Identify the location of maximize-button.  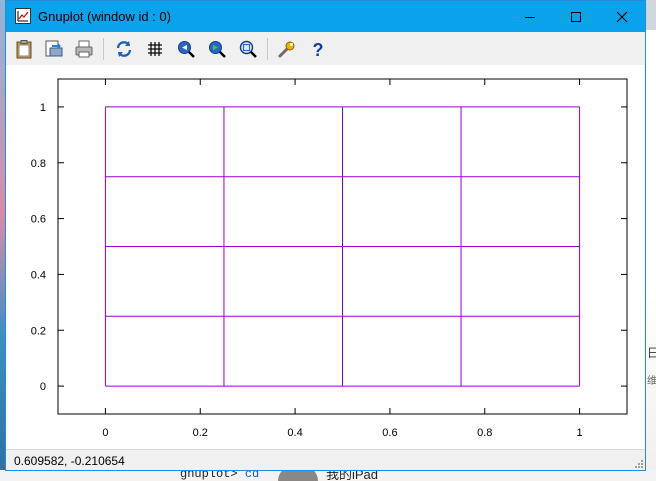
(576, 16).